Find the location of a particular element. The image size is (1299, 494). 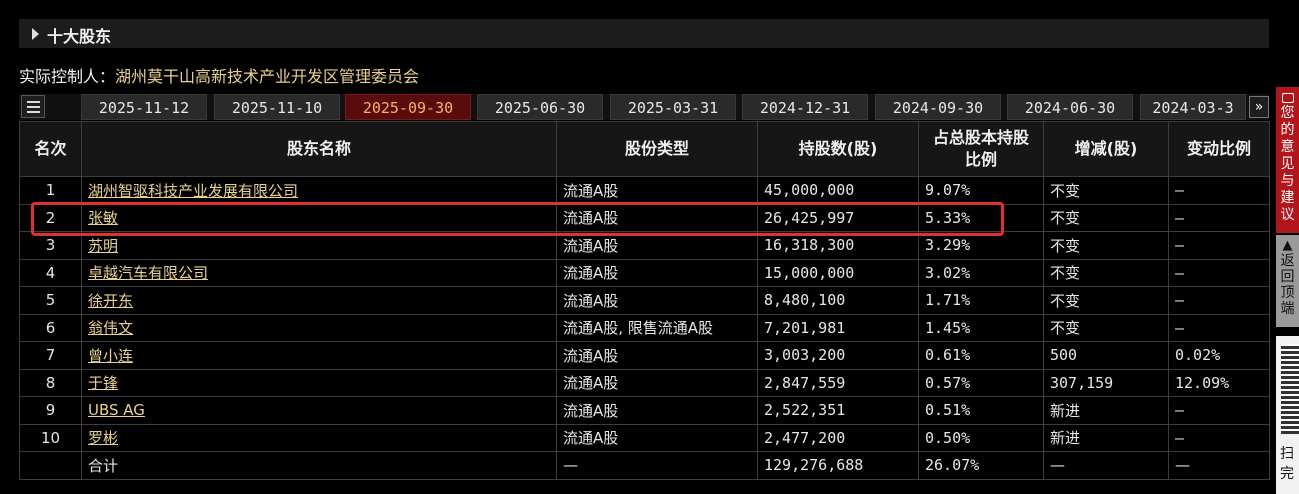

expand-triangle-icon is located at coordinates (35, 34).